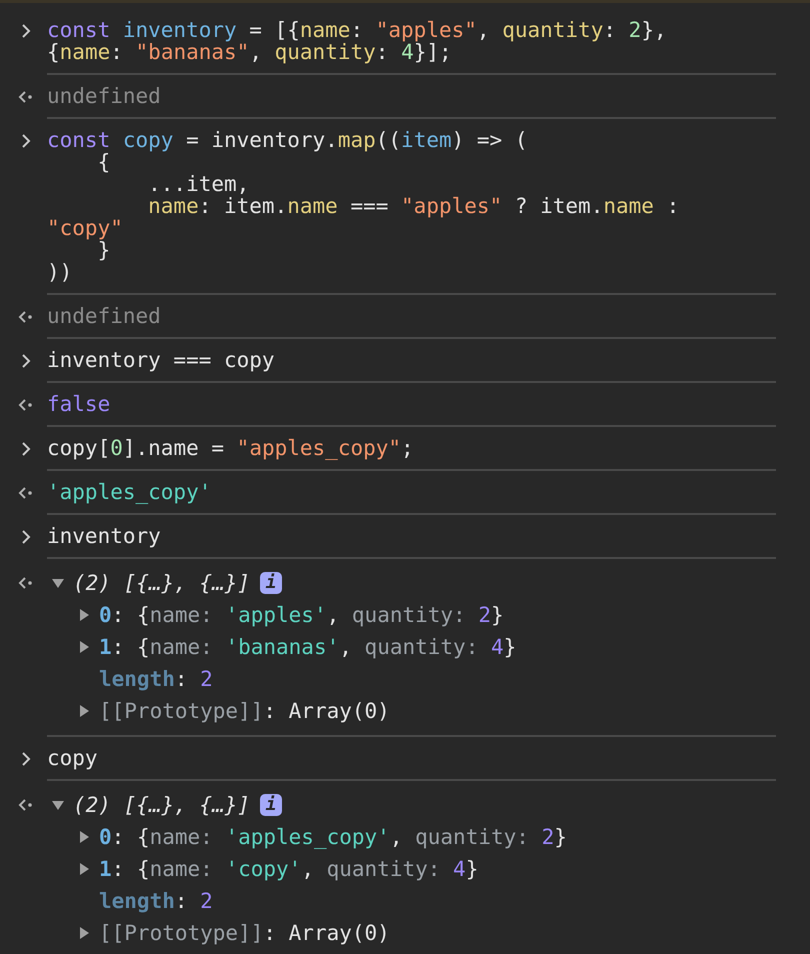 The image size is (810, 954). Describe the element at coordinates (104, 250) in the screenshot. I see `code-line: }` at that location.